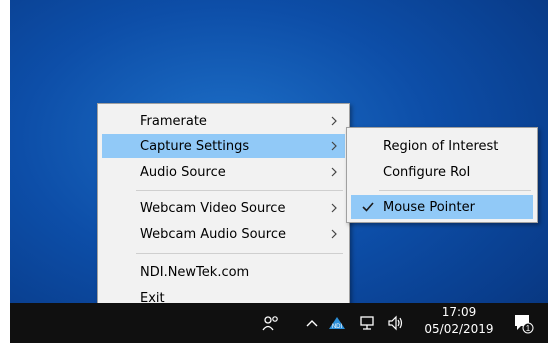  I want to click on system-clock: 17:09 05/02/2019, so click(459, 323).